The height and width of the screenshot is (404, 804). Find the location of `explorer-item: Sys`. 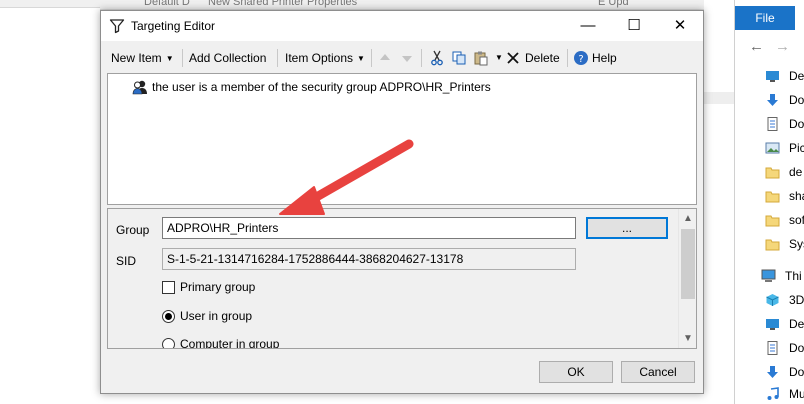

explorer-item: Sys is located at coordinates (784, 244).